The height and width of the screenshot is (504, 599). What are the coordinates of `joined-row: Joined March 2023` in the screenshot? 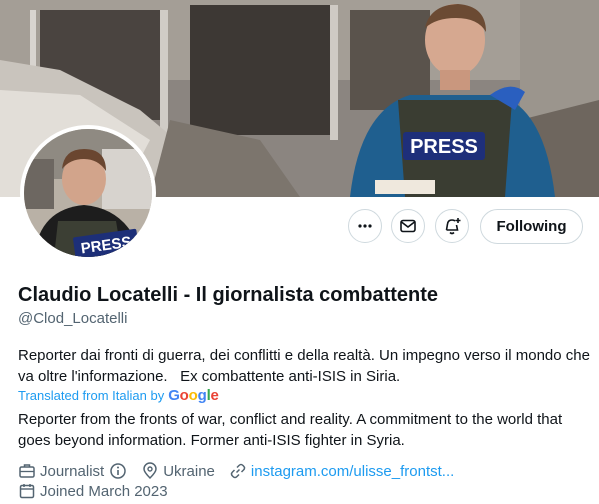 It's located at (93, 491).